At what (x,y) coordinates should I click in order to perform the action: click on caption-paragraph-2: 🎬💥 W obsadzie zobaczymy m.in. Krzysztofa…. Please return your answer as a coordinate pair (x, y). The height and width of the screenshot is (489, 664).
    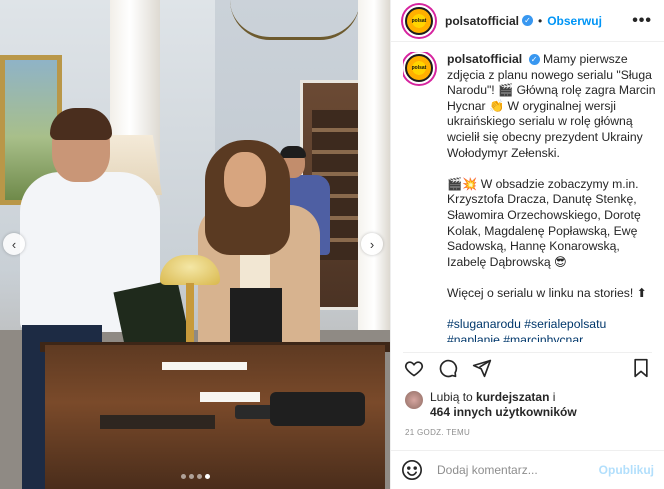
    Looking at the image, I should click on (544, 222).